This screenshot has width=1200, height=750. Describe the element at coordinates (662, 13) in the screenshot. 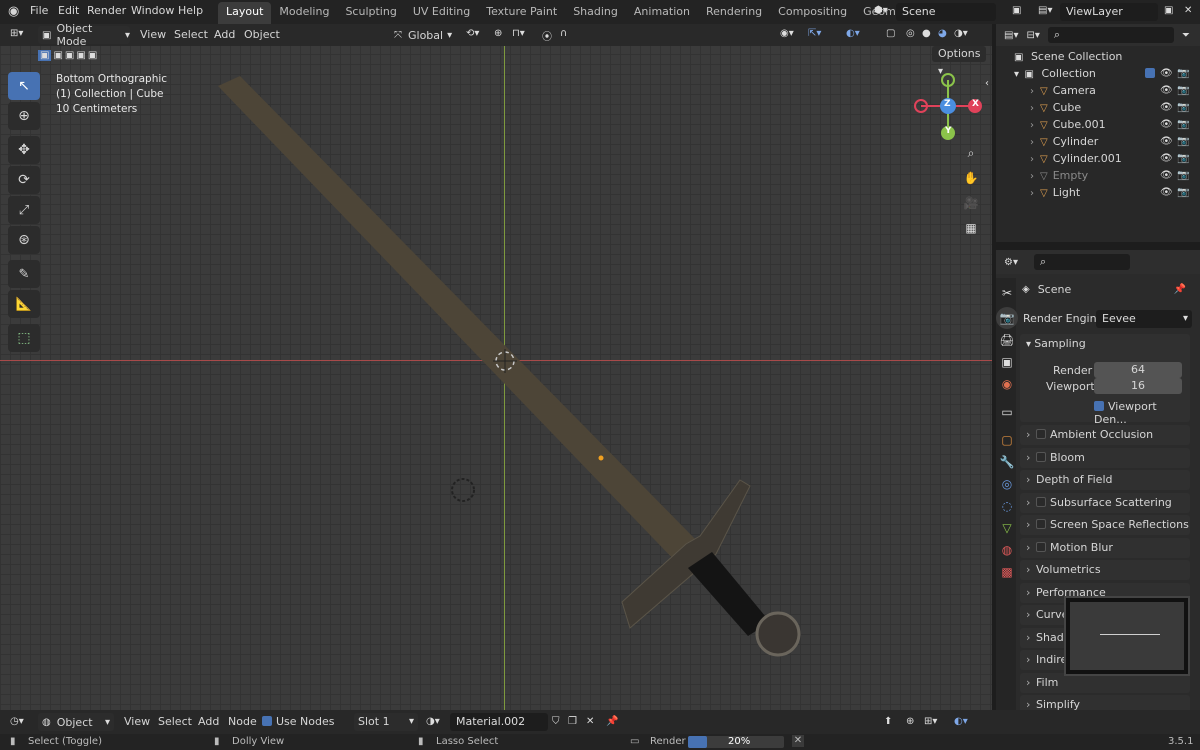

I see `tab-animation: Animation` at that location.